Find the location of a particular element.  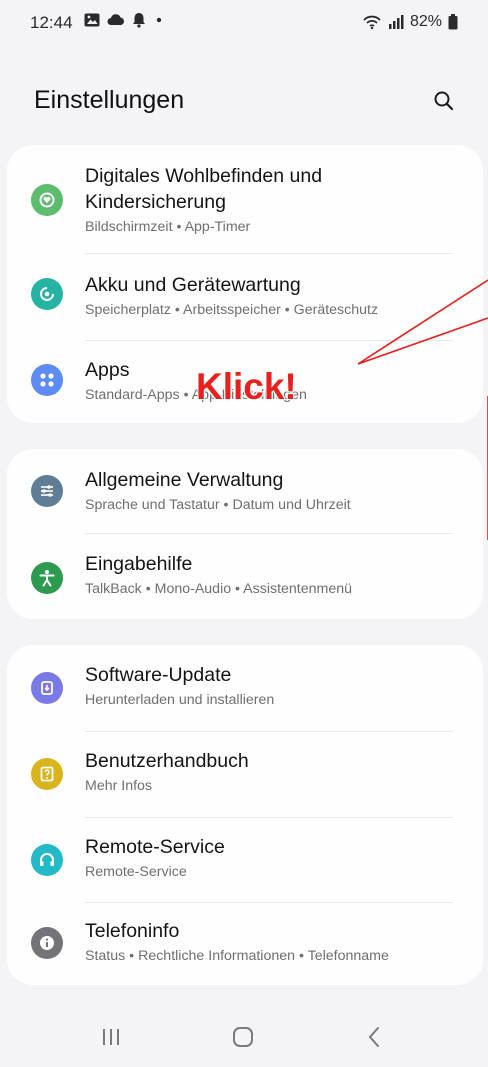

item-title: Eingabehilfe is located at coordinates (139, 564).